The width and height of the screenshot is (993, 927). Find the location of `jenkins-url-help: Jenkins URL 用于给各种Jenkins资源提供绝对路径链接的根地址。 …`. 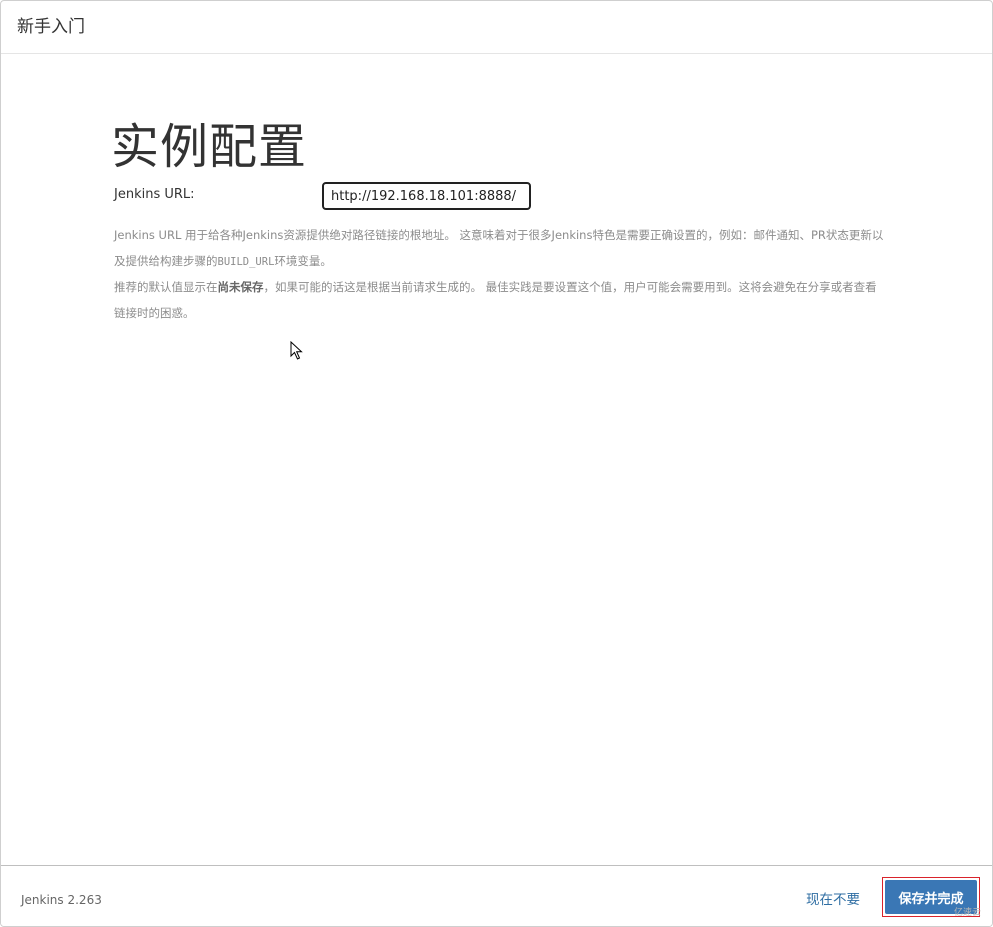

jenkins-url-help: Jenkins URL 用于给各种Jenkins资源提供绝对路径链接的根地址。 … is located at coordinates (499, 274).